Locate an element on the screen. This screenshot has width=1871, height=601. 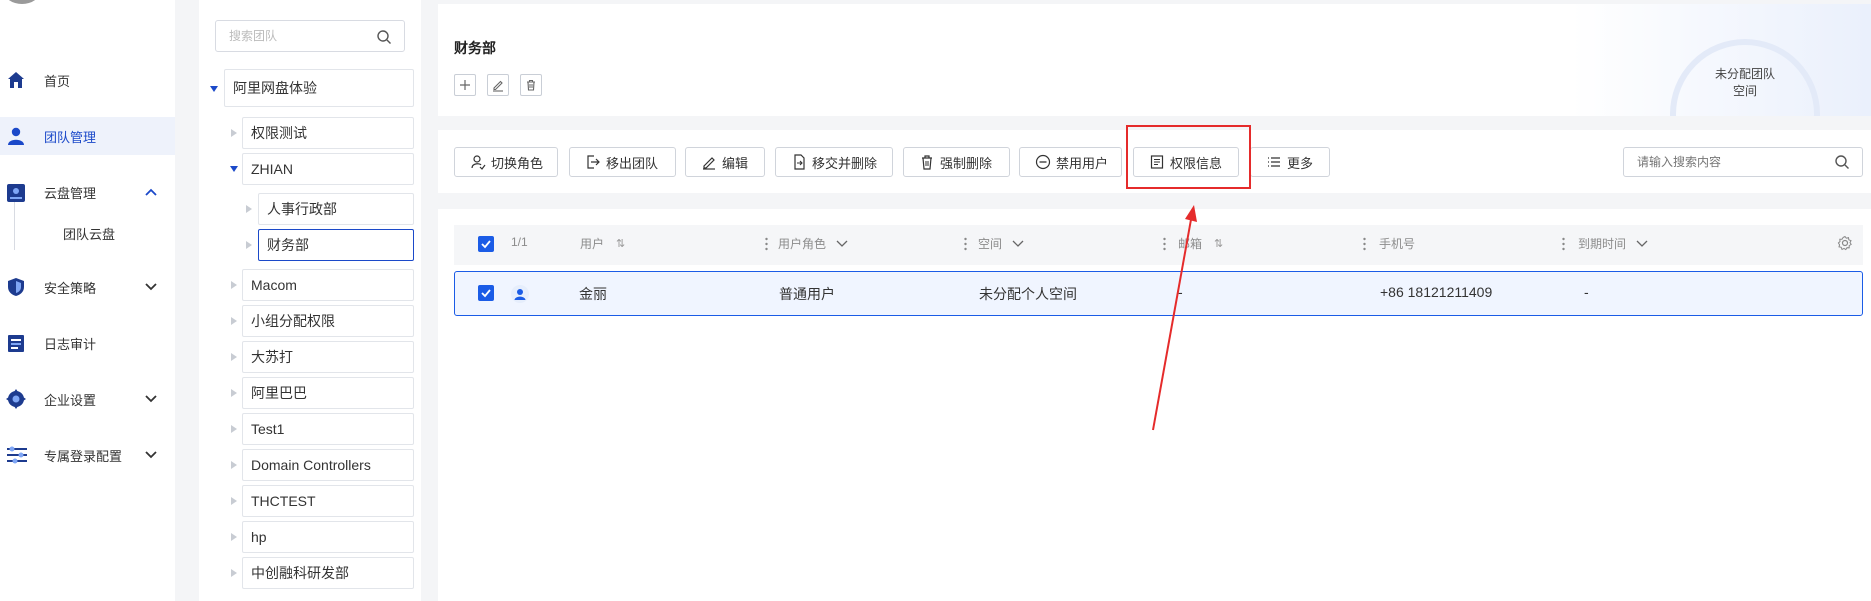
row-checkbox is located at coordinates (486, 293).